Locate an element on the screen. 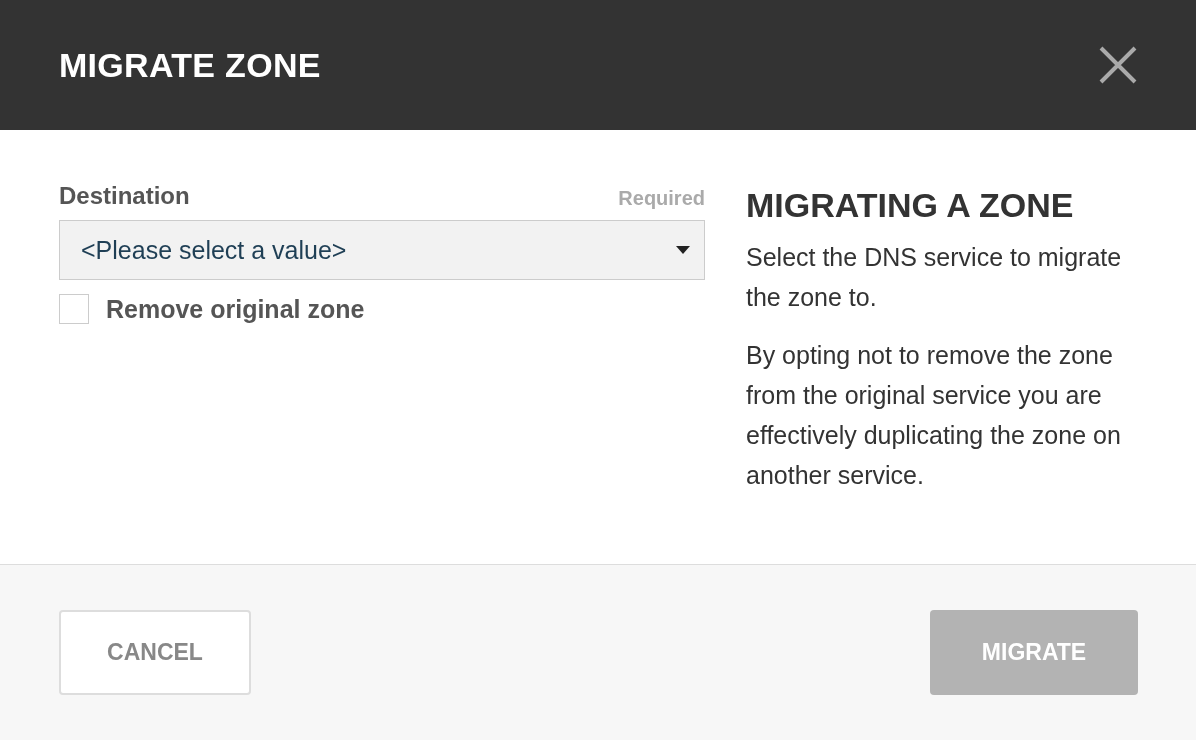 The width and height of the screenshot is (1196, 740). checkbox is located at coordinates (74, 309).